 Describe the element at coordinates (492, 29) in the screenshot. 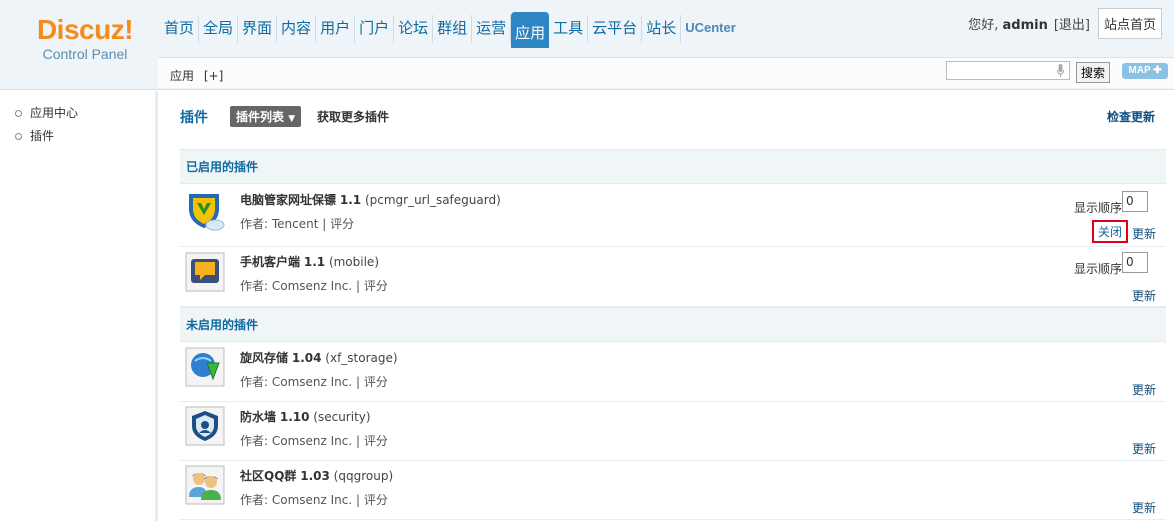

I see `nav-operations: 运营` at that location.